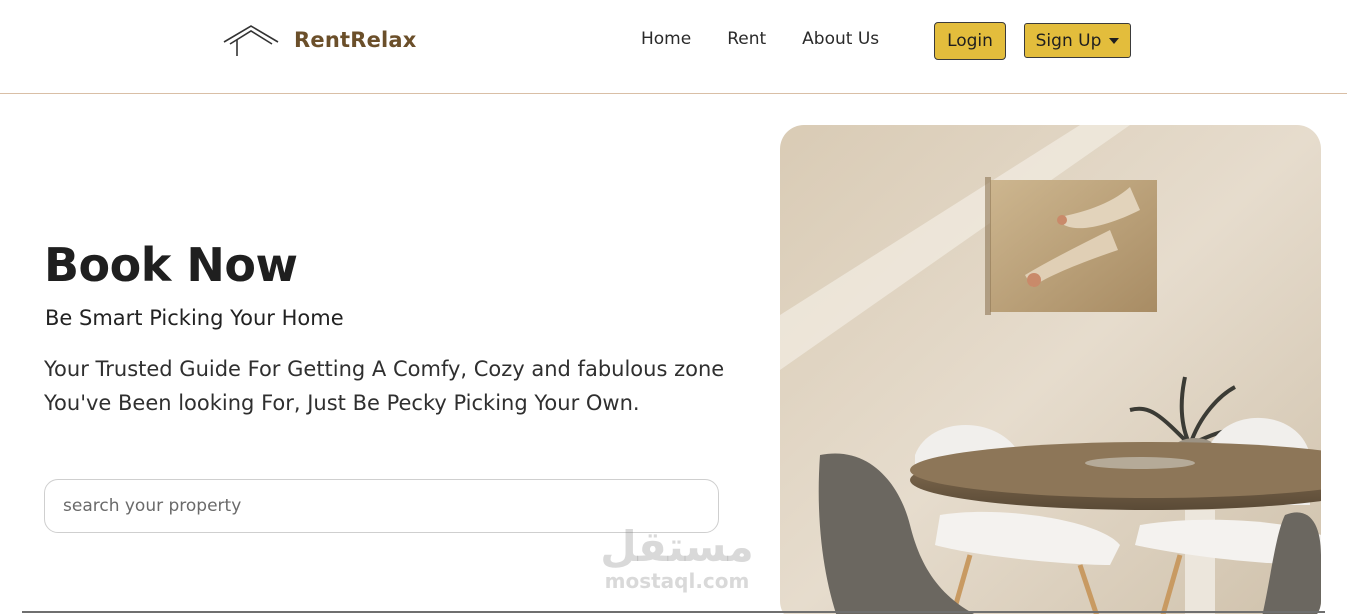 The height and width of the screenshot is (614, 1347). Describe the element at coordinates (171, 265) in the screenshot. I see `hero-title: Book Now` at that location.